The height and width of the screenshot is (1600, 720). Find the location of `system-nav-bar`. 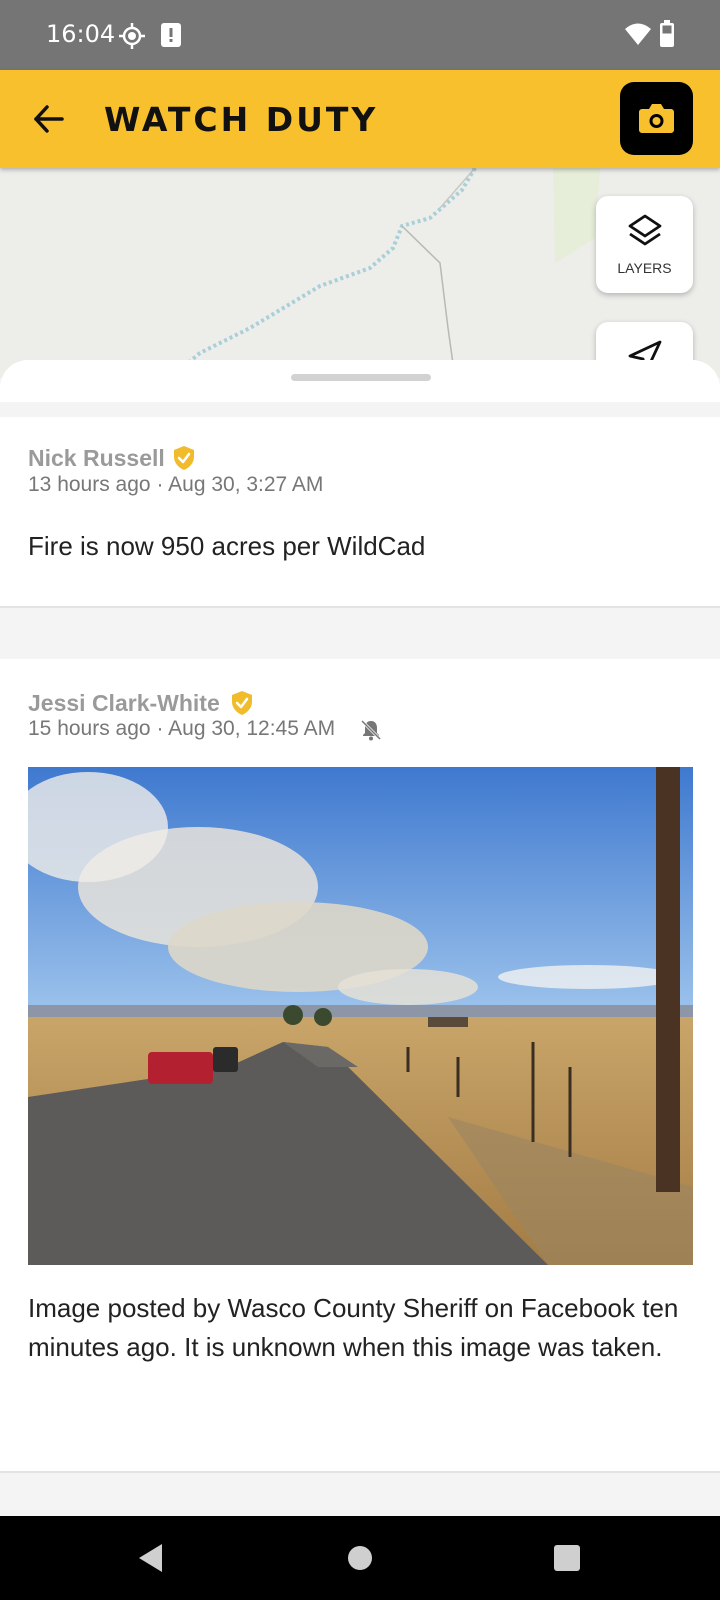

system-nav-bar is located at coordinates (360, 1558).